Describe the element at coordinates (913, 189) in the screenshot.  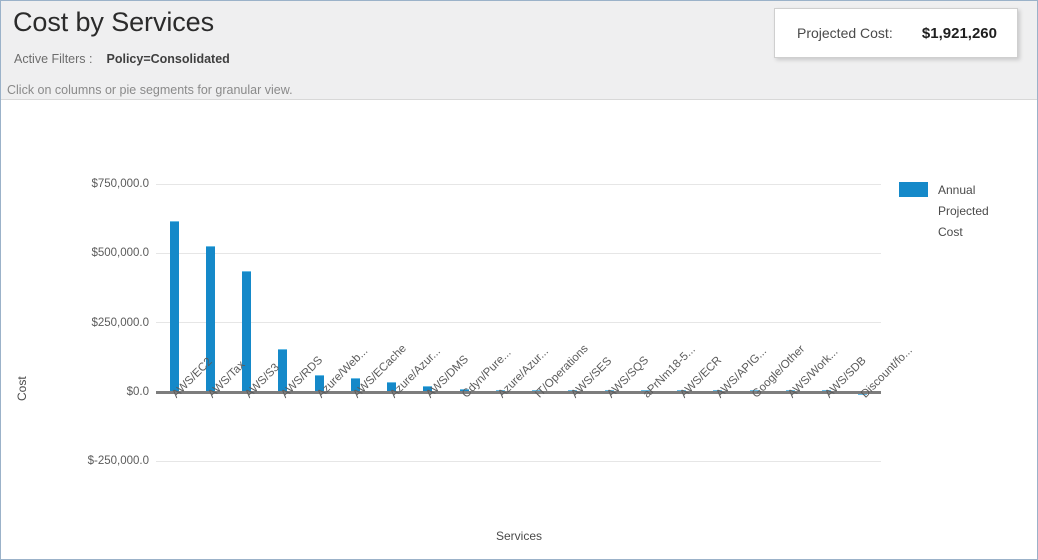
I see `legend-swatch-annual-projected-cost` at that location.